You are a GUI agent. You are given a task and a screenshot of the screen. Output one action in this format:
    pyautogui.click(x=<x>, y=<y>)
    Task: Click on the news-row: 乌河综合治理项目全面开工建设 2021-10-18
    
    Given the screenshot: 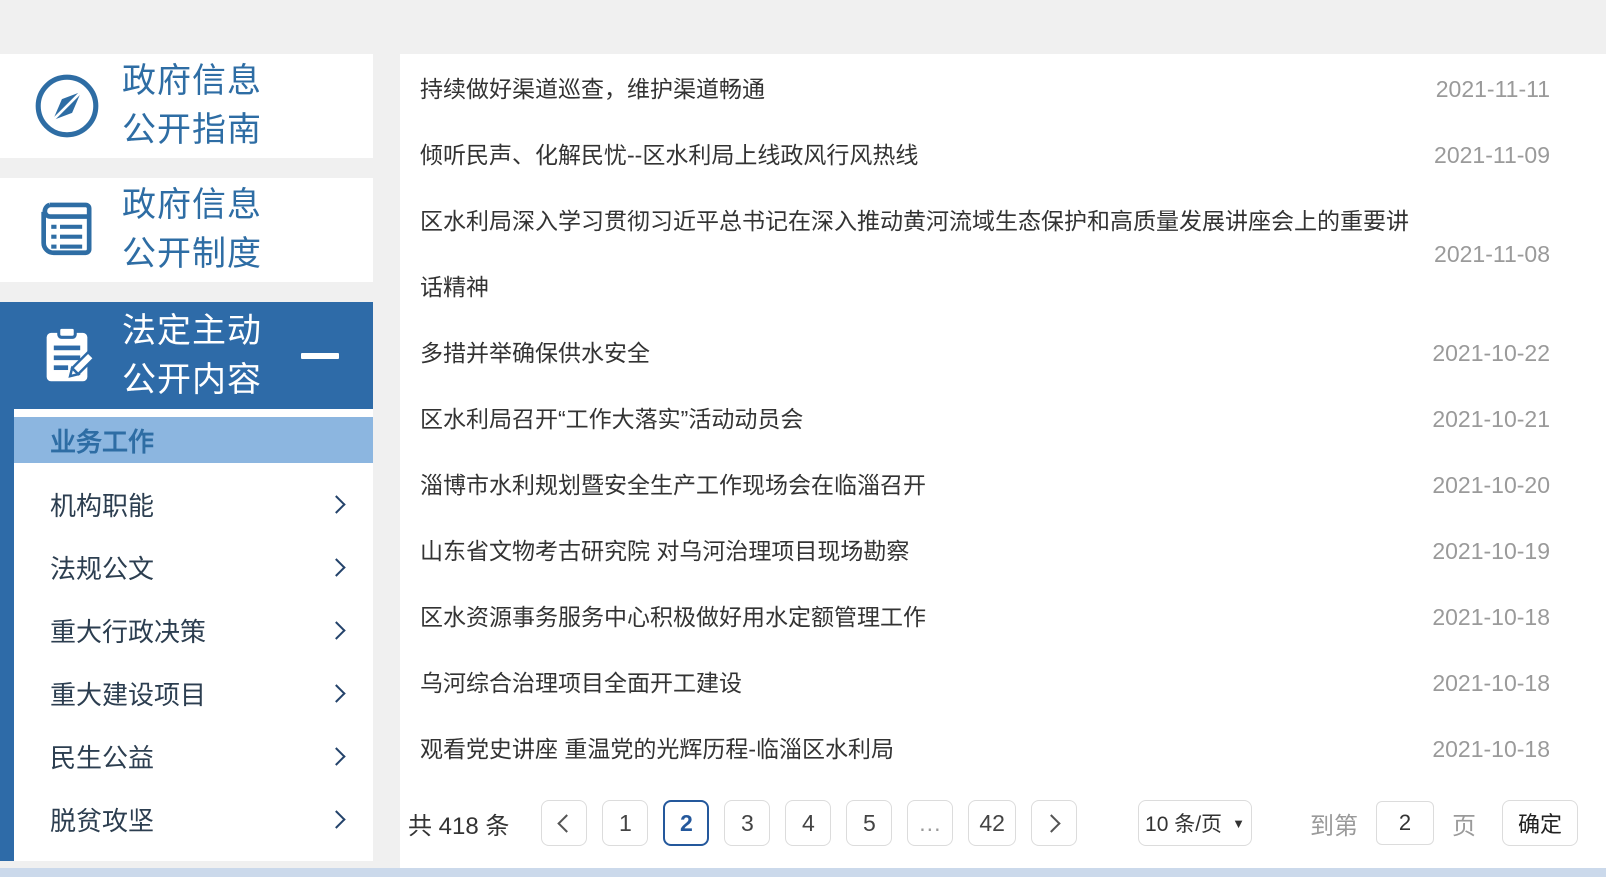 What is the action you would take?
    pyautogui.click(x=985, y=683)
    